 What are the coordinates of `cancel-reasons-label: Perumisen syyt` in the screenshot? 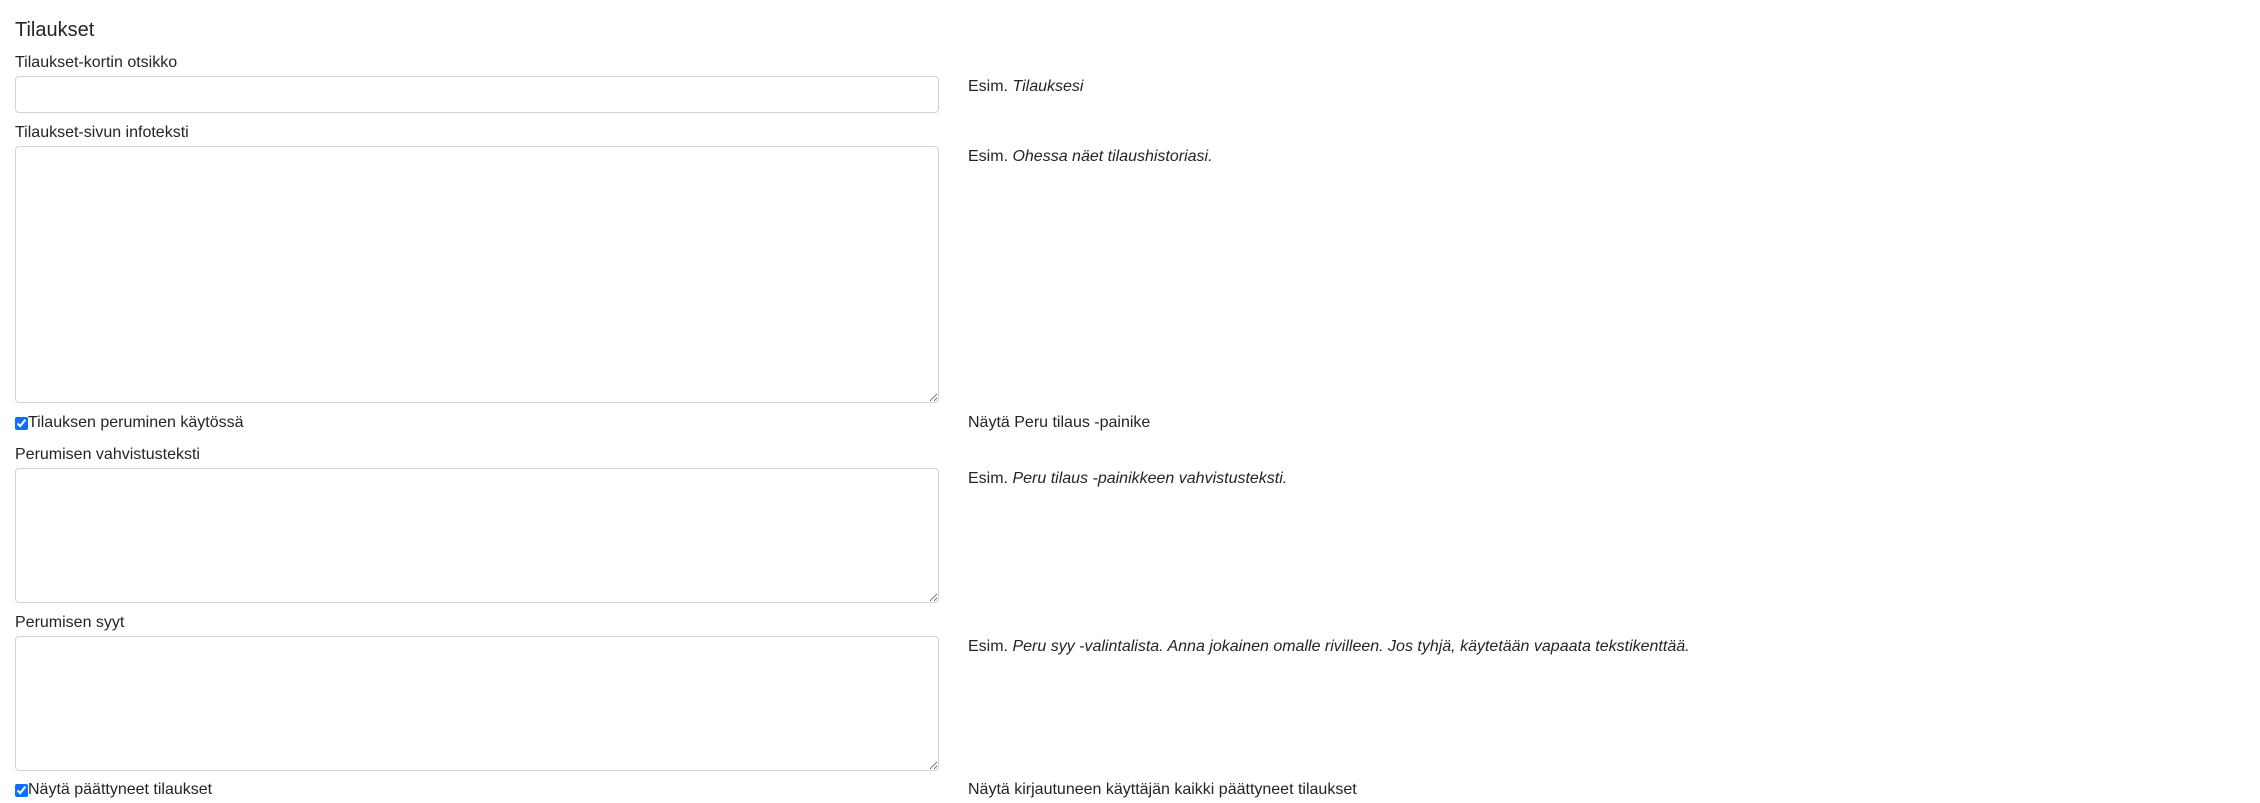 It's located at (70, 622).